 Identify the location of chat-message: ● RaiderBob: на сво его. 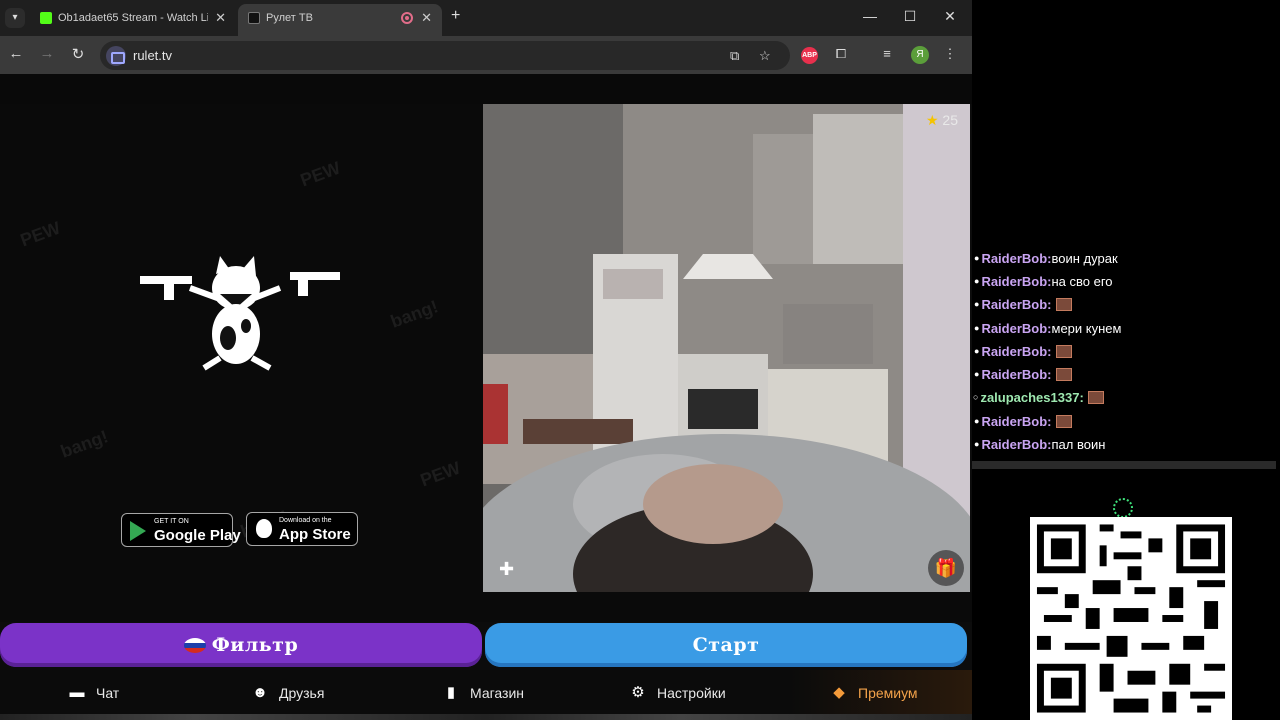
(1043, 281).